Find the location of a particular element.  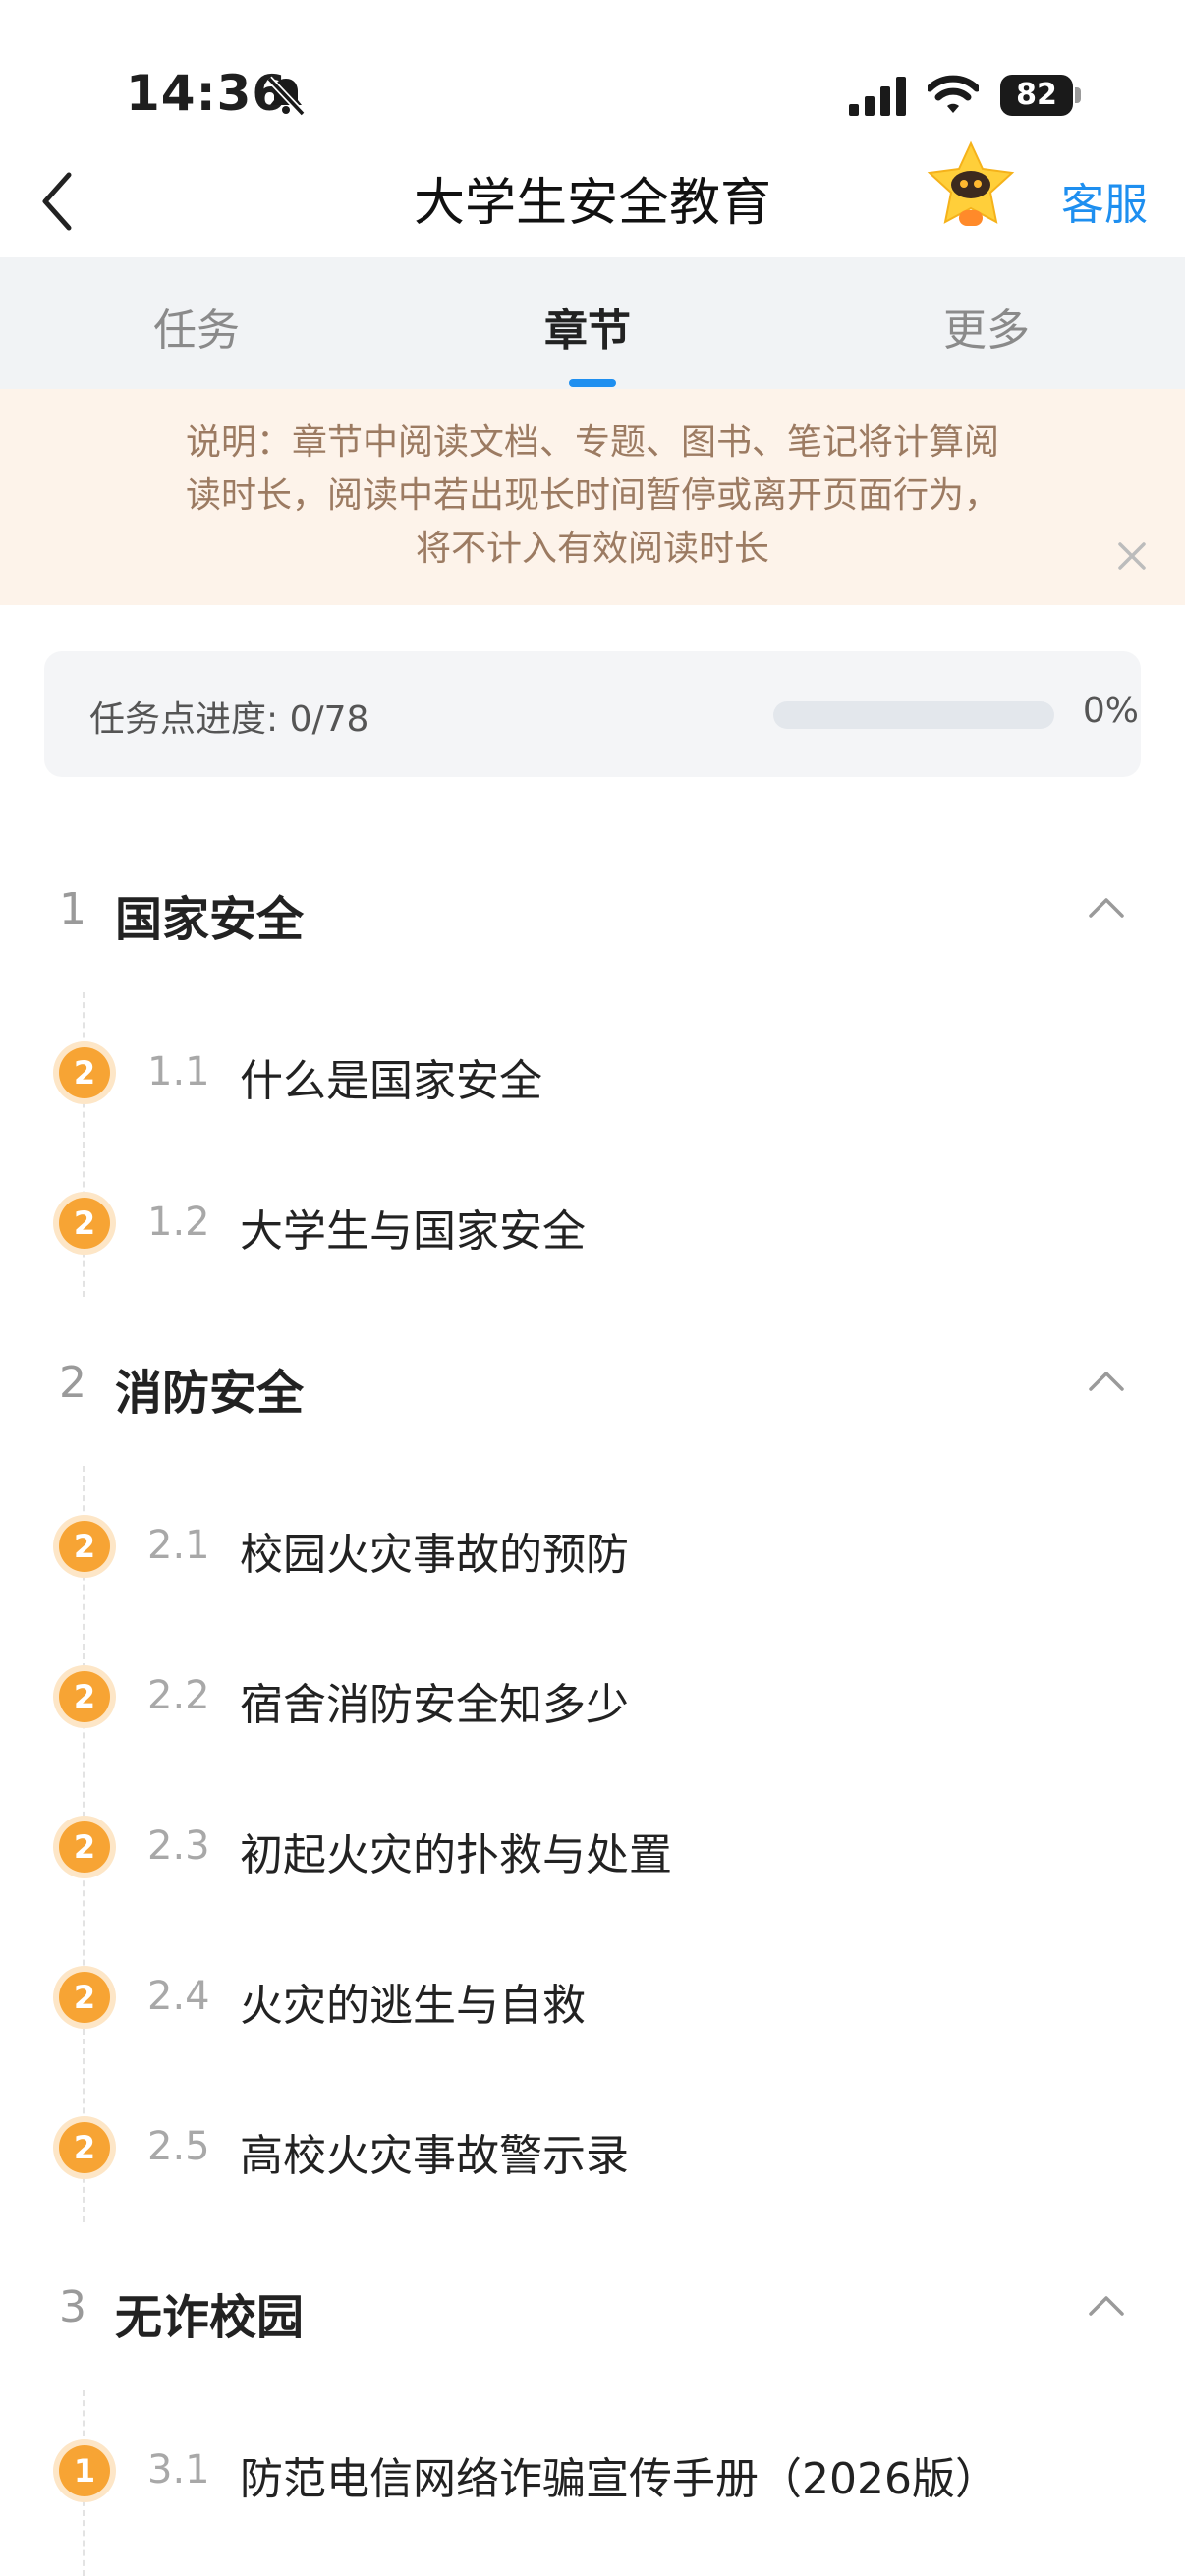

section-item-2-3: 2 2.3 初起火灾的扑救与处置 is located at coordinates (592, 1849).